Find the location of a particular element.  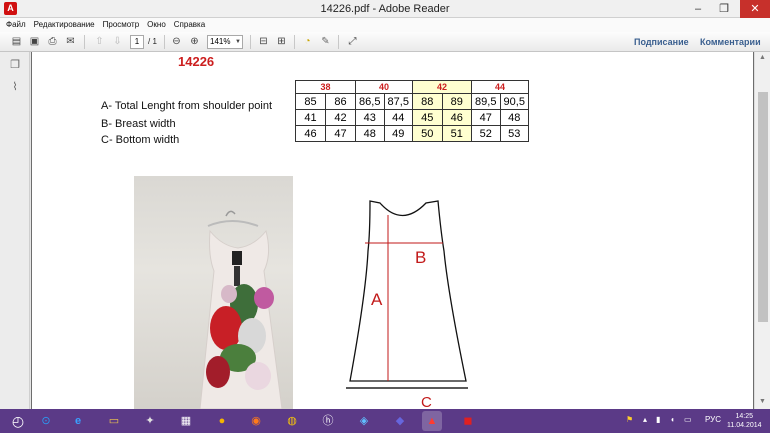

next-page-icon: ⇩ is located at coordinates (117, 42).